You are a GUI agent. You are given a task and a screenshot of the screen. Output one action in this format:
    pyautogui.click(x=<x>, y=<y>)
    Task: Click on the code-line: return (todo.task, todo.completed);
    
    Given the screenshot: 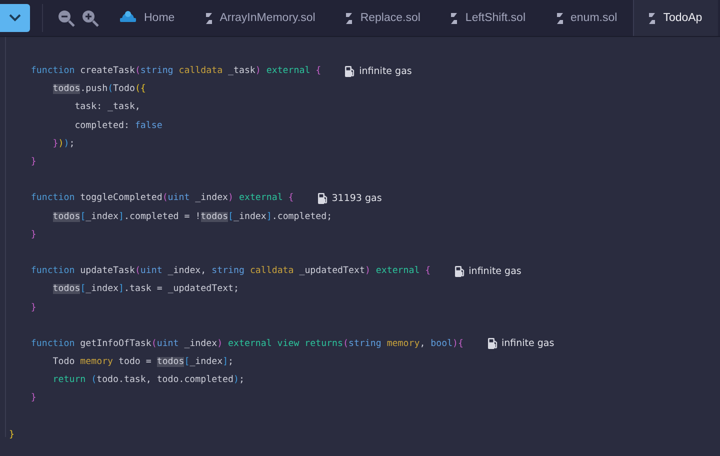 What is the action you would take?
    pyautogui.click(x=148, y=380)
    